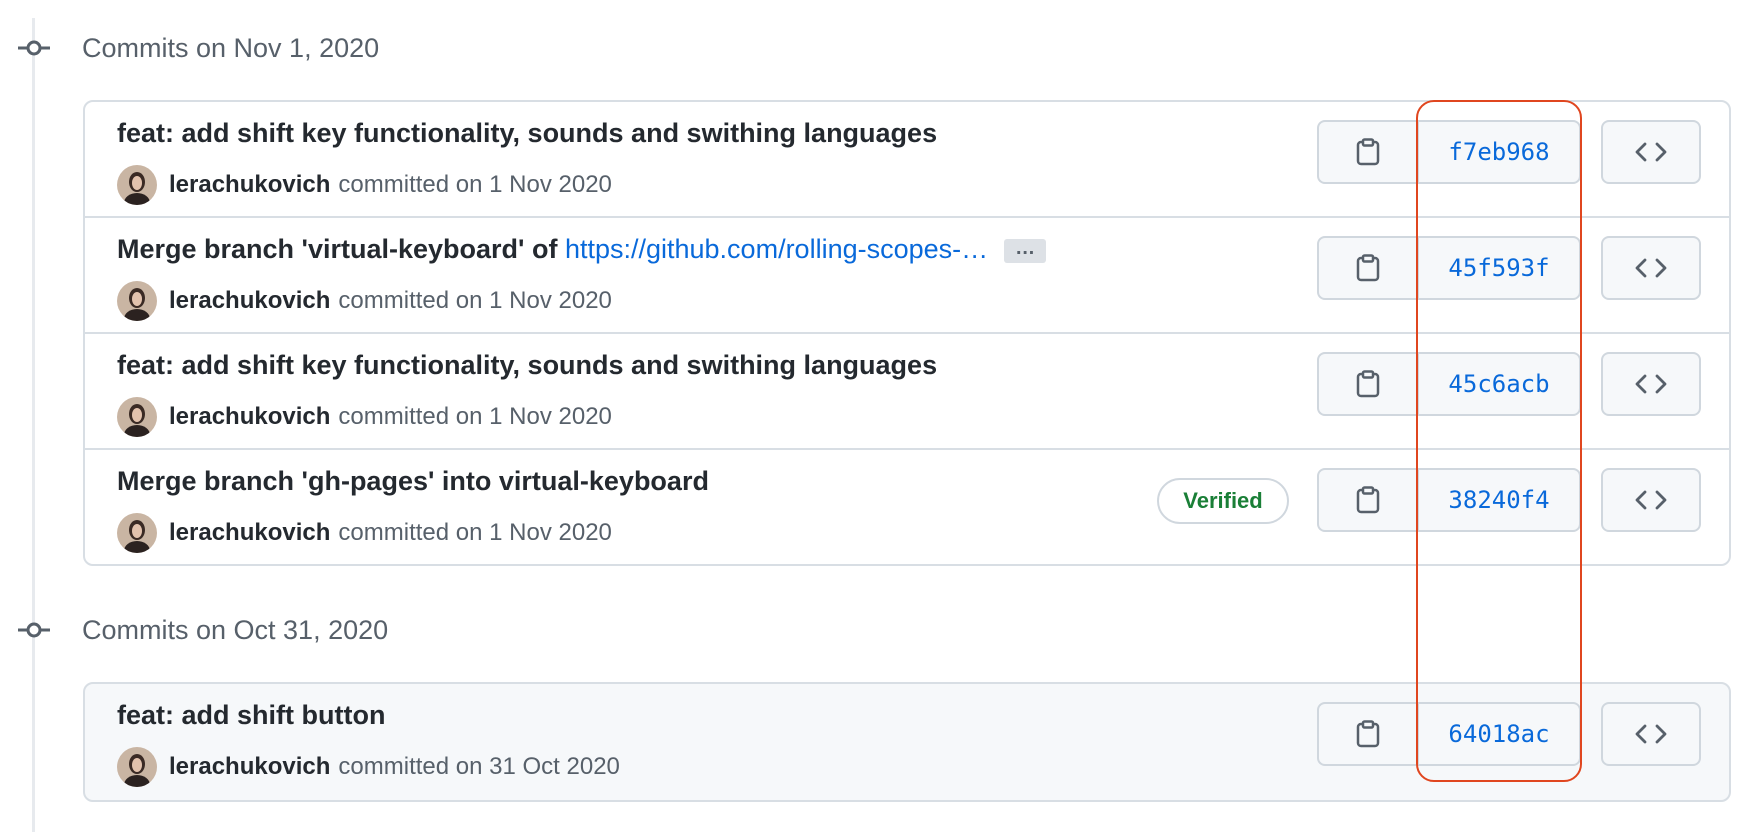  Describe the element at coordinates (341, 249) in the screenshot. I see `commit-message-link: Merge branch 'virtual-keyboard' of` at that location.